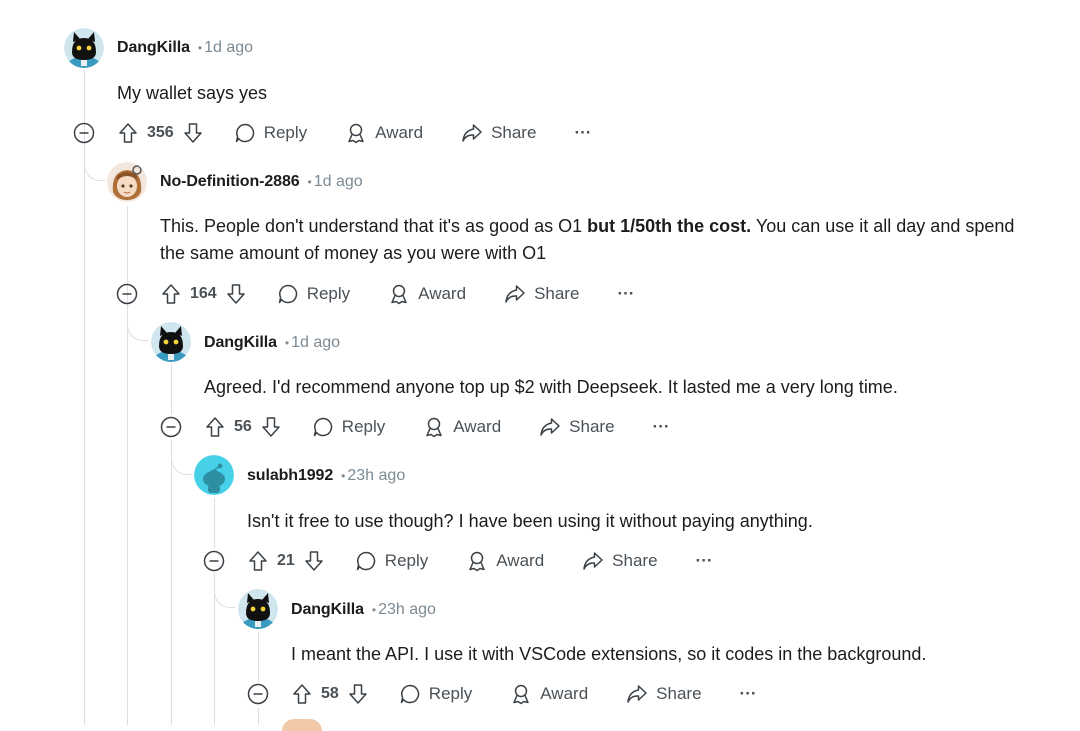 The height and width of the screenshot is (731, 1080). I want to click on vote-count: 164, so click(203, 293).